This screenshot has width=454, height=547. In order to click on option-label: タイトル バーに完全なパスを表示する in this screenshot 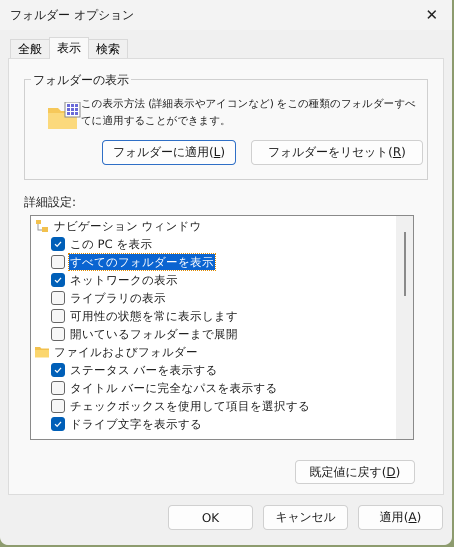, I will do `click(174, 388)`.